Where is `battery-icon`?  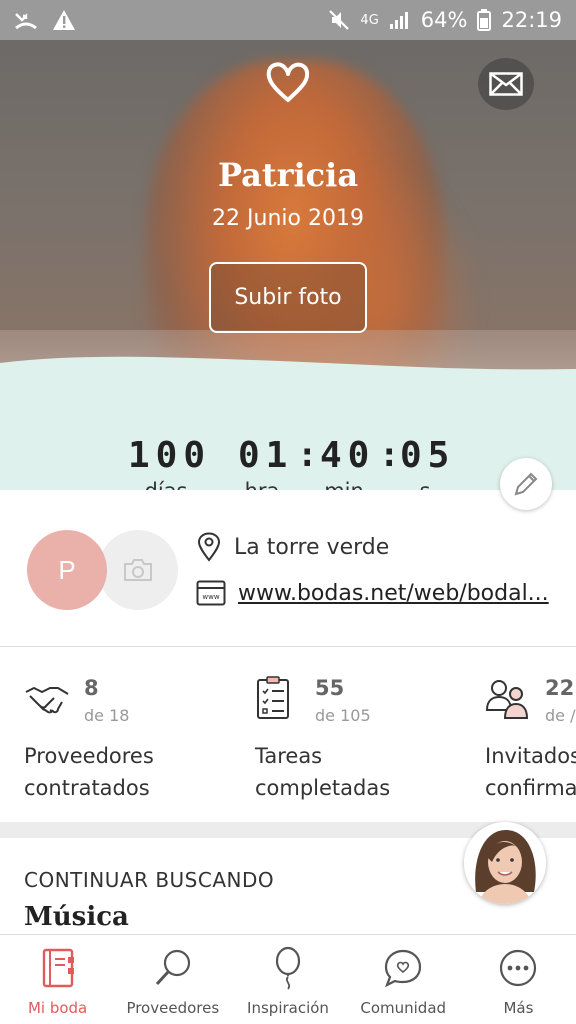
battery-icon is located at coordinates (484, 20).